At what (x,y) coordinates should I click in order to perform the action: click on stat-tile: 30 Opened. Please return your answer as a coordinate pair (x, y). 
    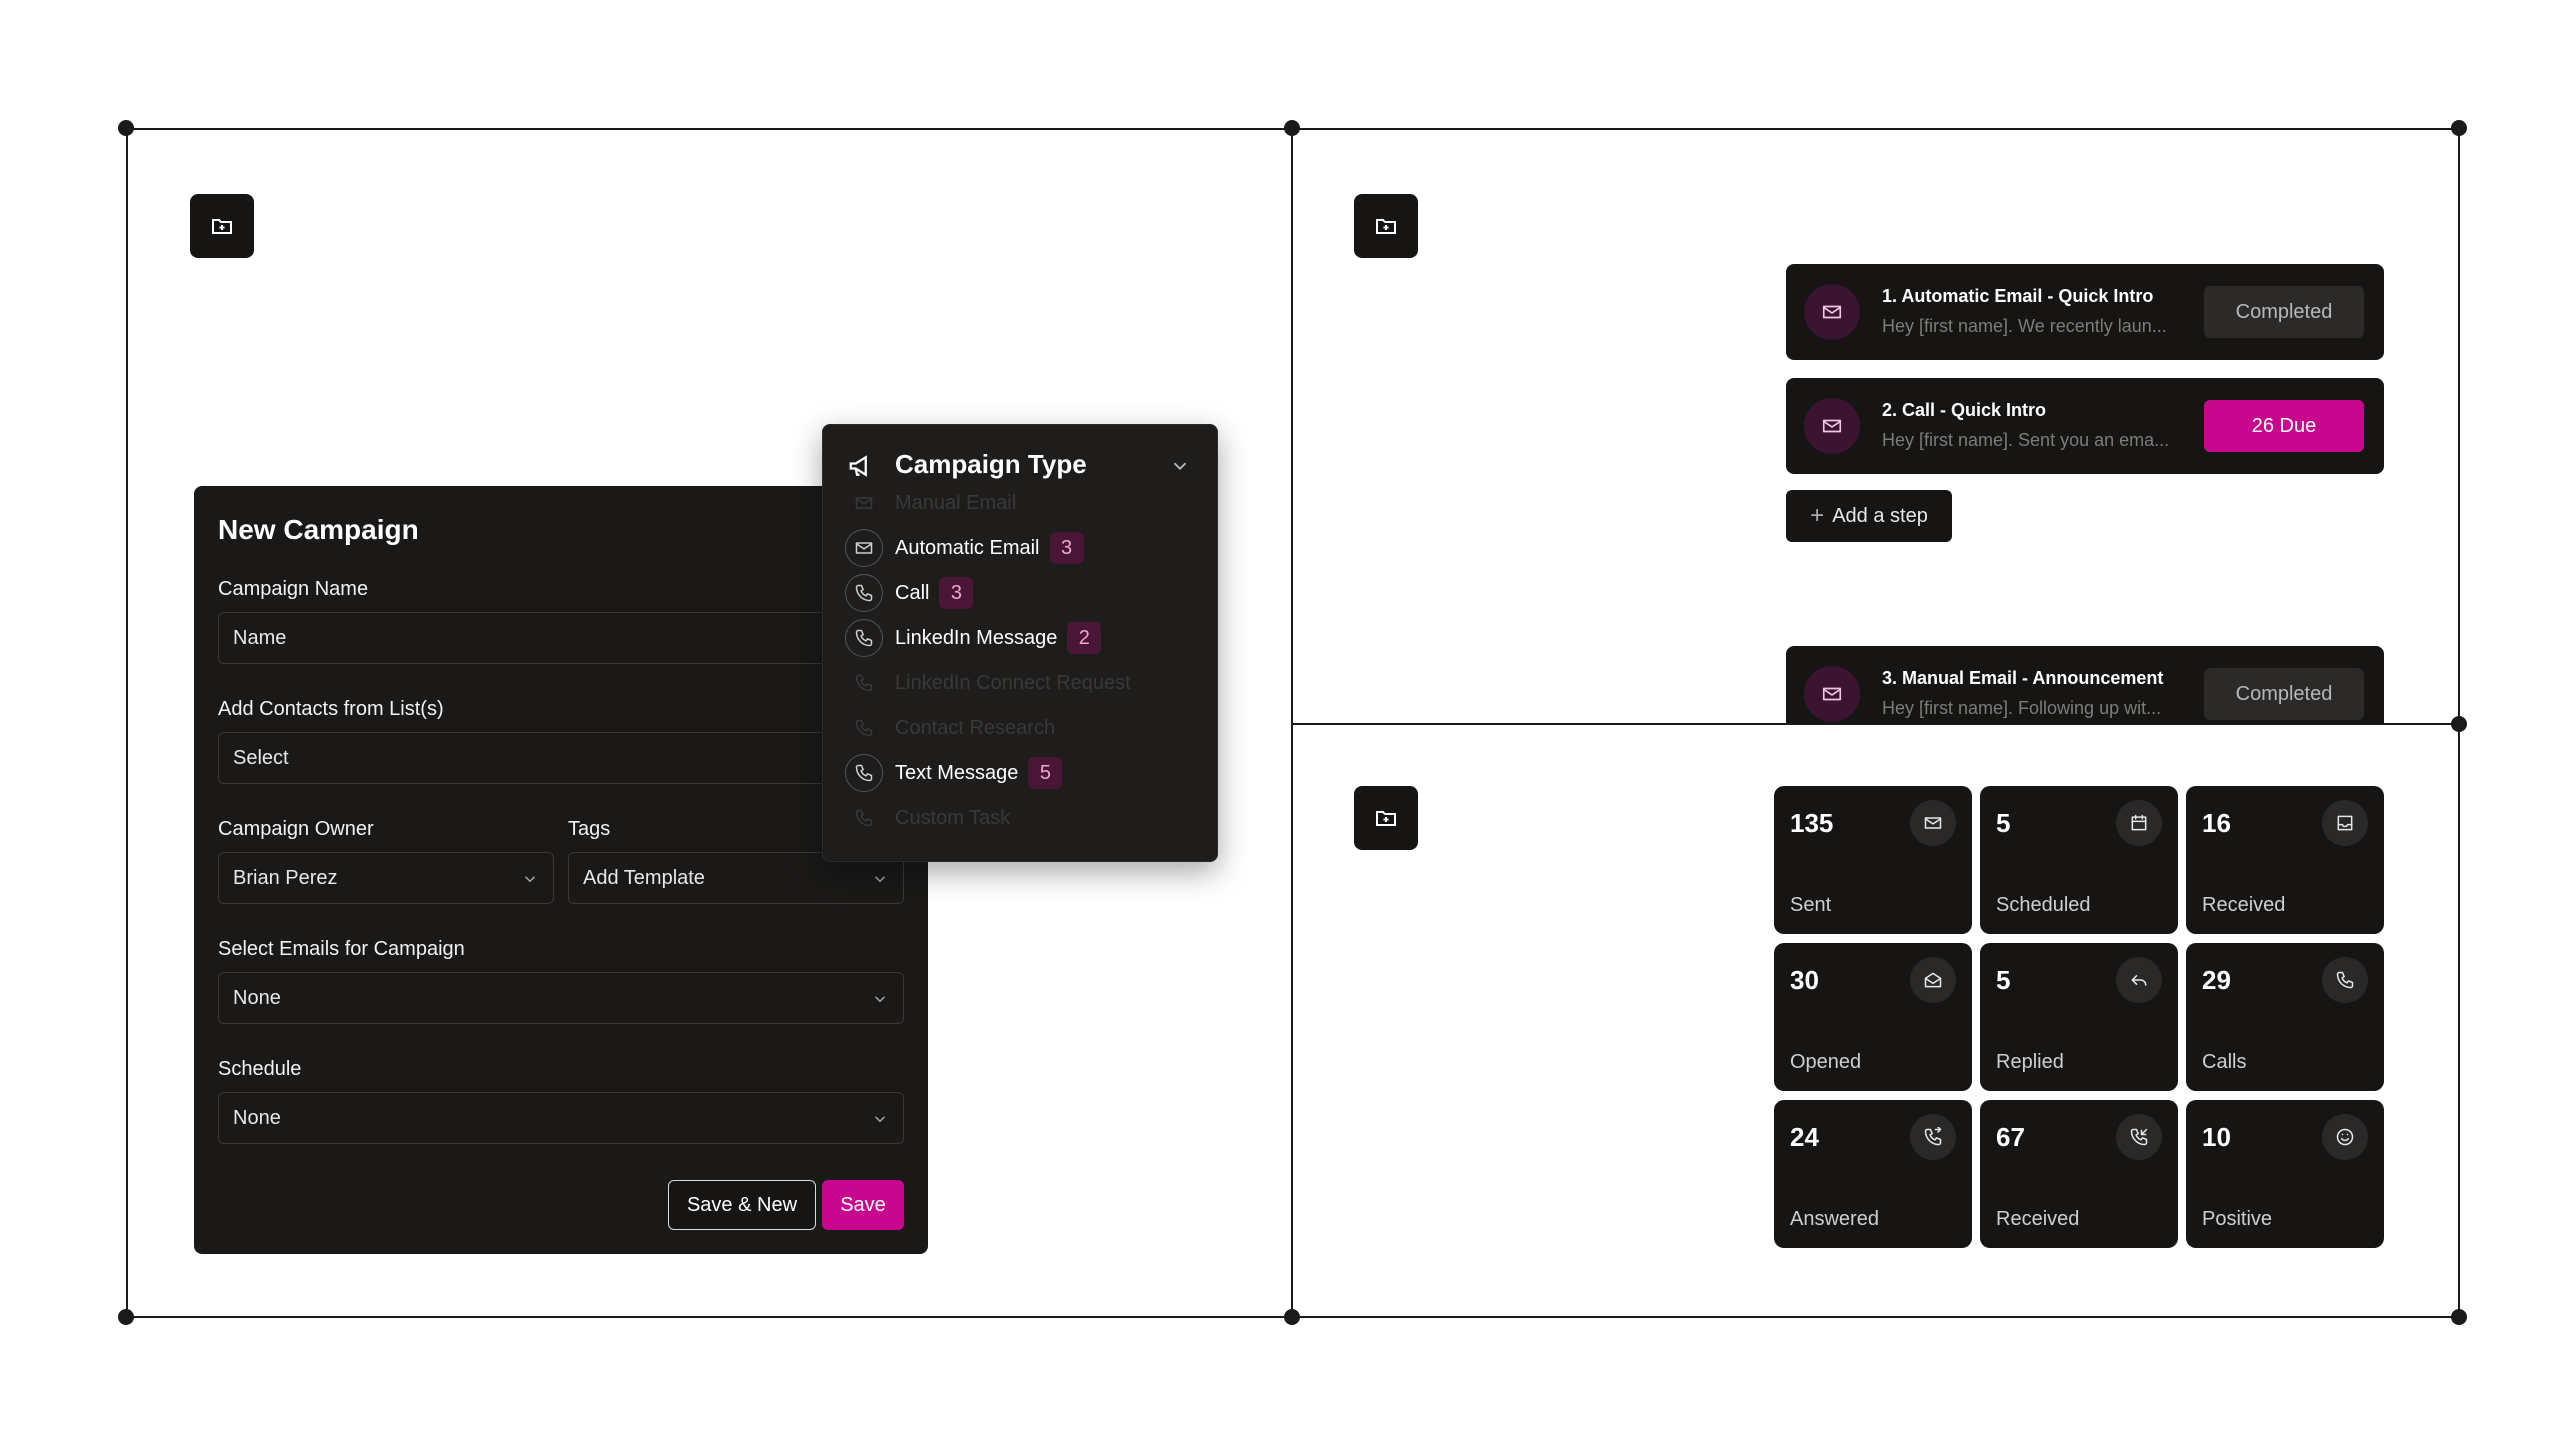
    Looking at the image, I should click on (1873, 1017).